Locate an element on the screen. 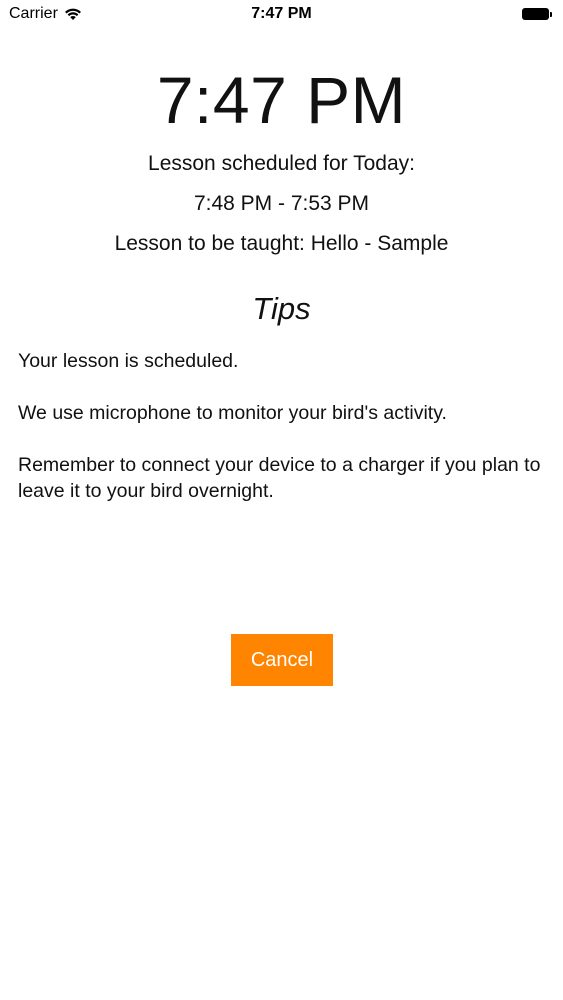  cancel-button: Cancel is located at coordinates (282, 660).